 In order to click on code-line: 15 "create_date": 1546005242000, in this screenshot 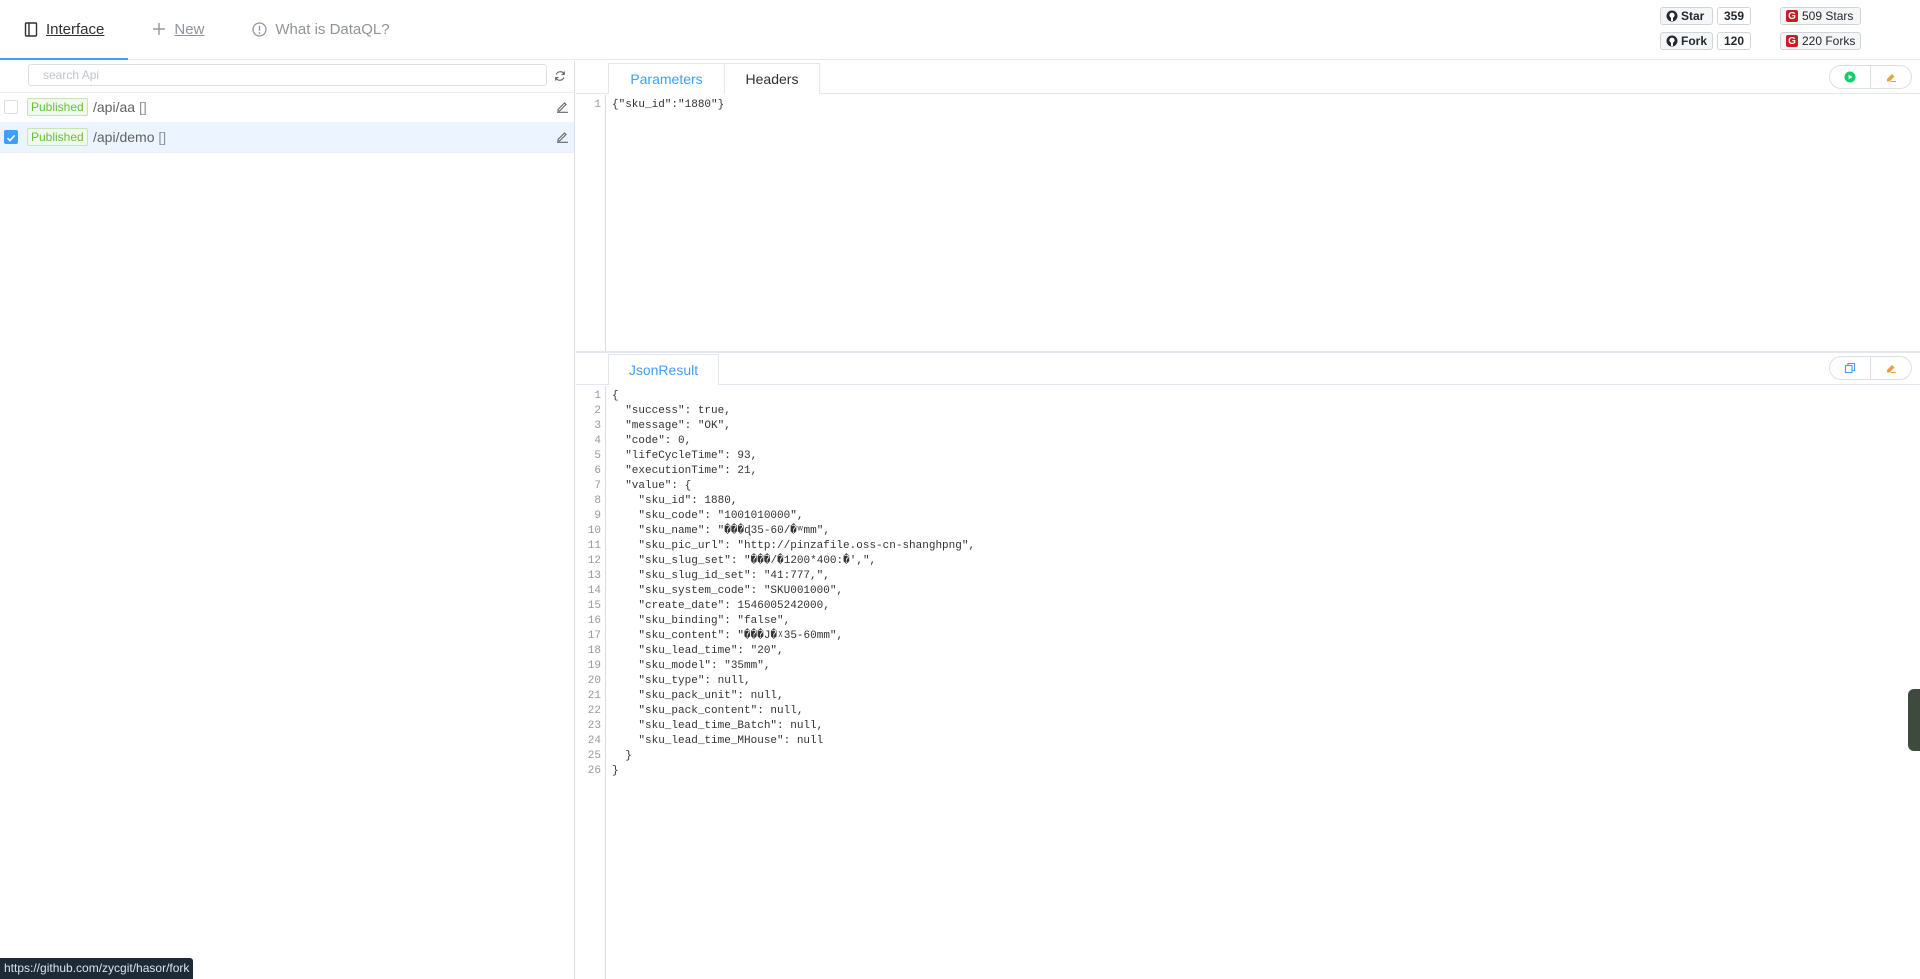, I will do `click(1248, 606)`.